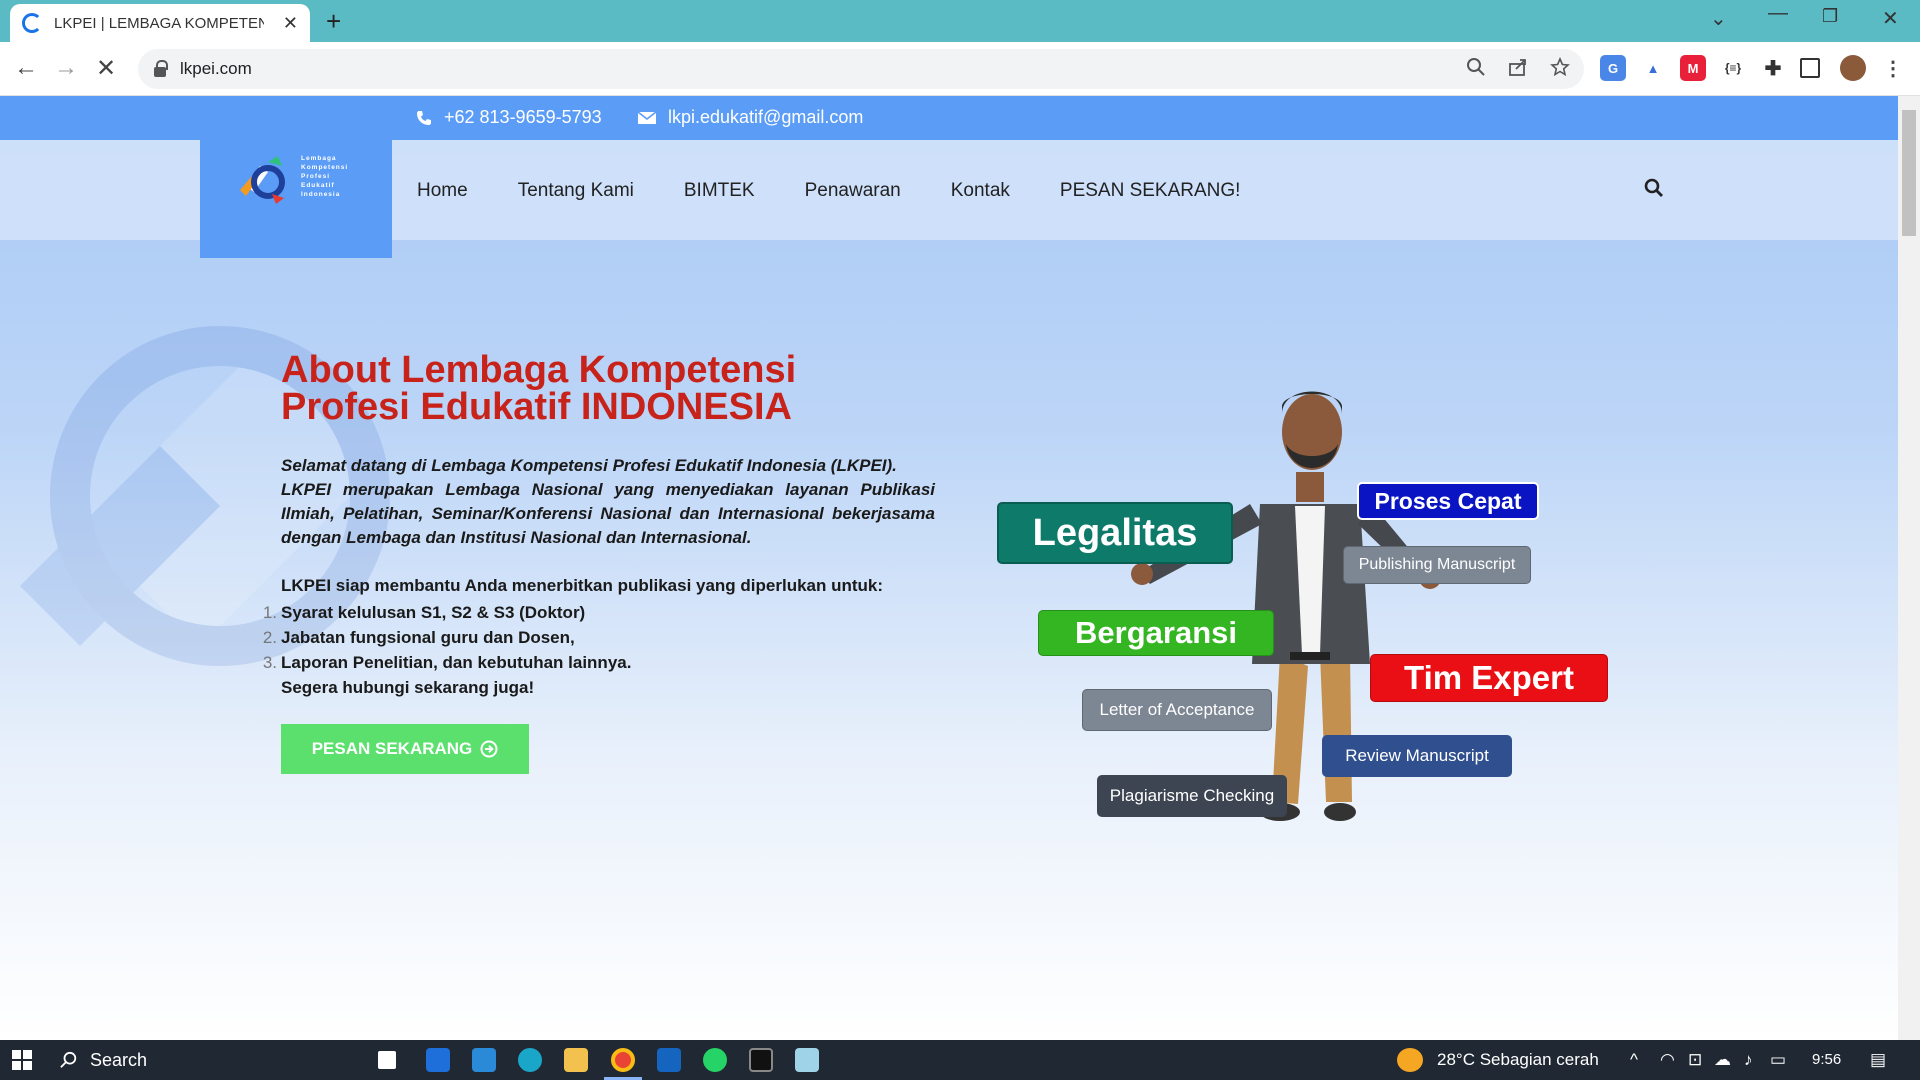 This screenshot has width=1920, height=1080. I want to click on windows-start-icon, so click(22, 1060).